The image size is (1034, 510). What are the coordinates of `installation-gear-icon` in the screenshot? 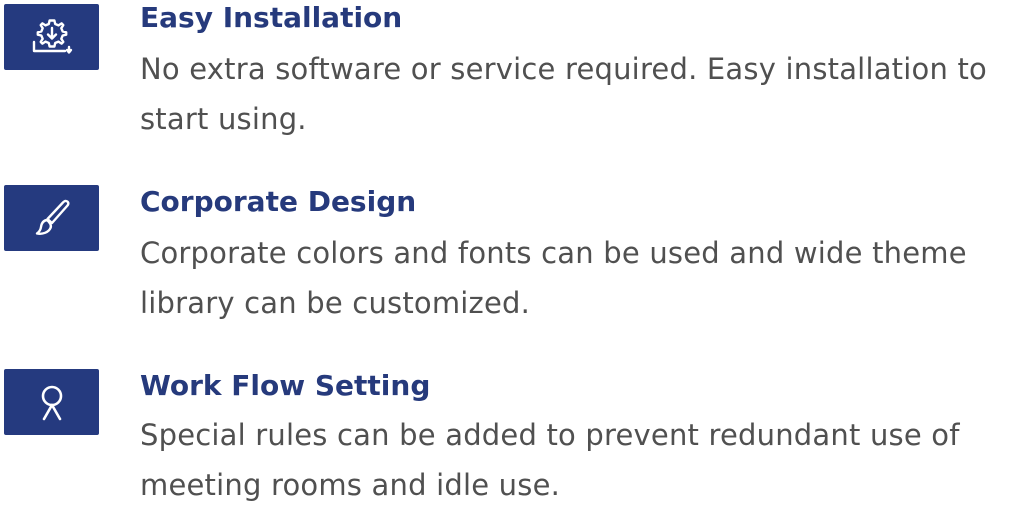 It's located at (51, 37).